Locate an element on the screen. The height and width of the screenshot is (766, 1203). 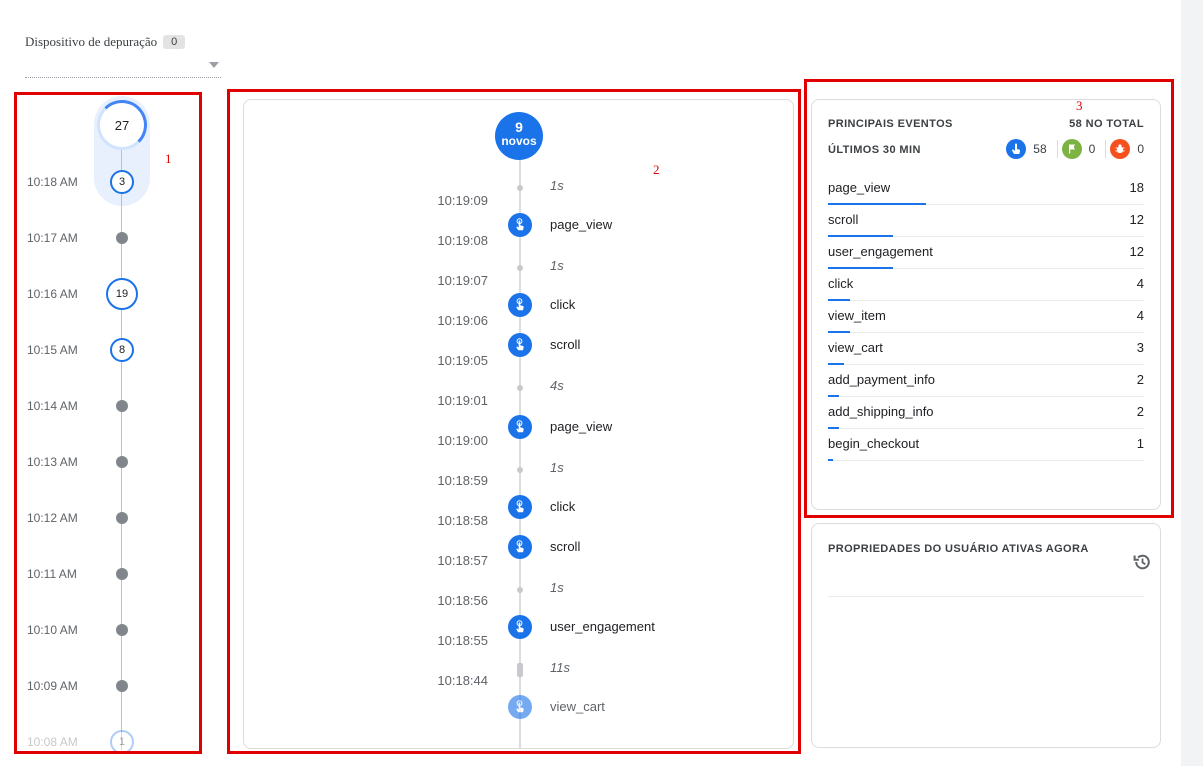
user-properties-title: PROPRIEDADES DO USUÁRIO ATIVAS AGORA is located at coordinates (958, 549).